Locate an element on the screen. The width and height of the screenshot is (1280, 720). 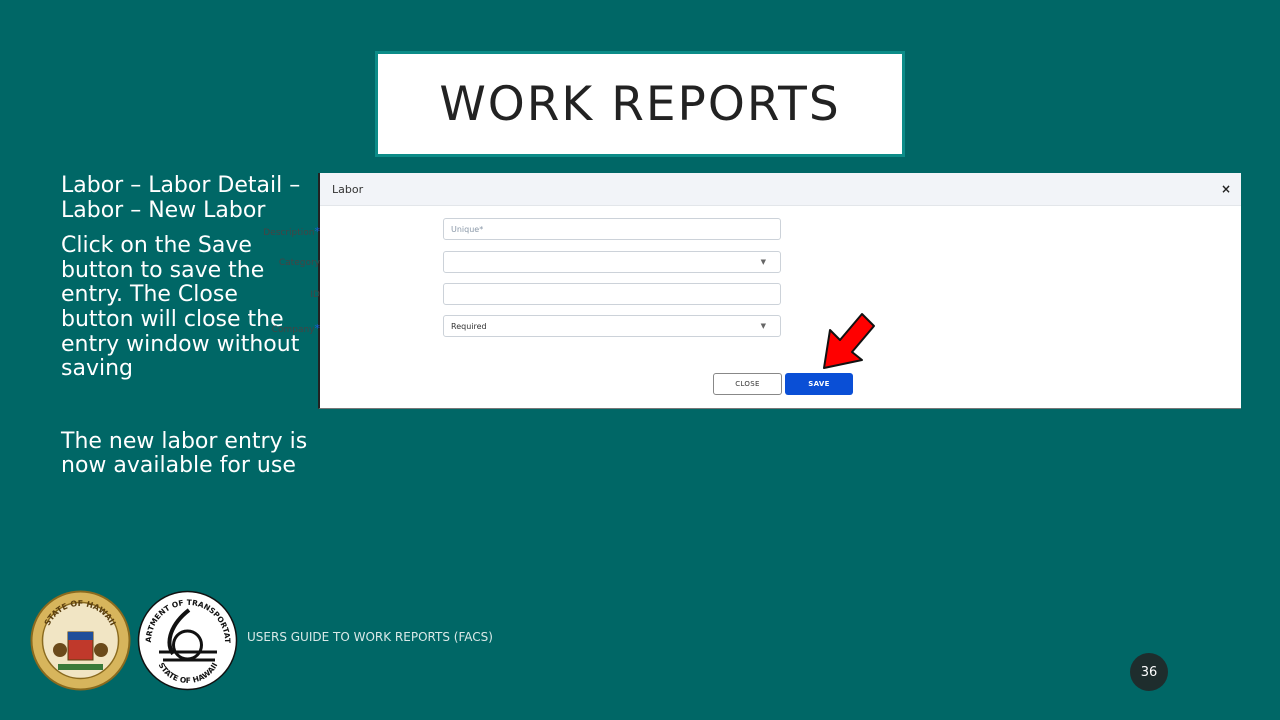
close-icon: × is located at coordinates (1226, 189).